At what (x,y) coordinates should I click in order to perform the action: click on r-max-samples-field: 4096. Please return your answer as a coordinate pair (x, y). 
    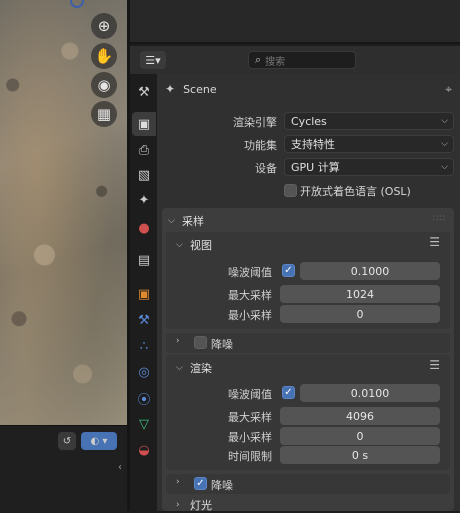
    Looking at the image, I should click on (360, 416).